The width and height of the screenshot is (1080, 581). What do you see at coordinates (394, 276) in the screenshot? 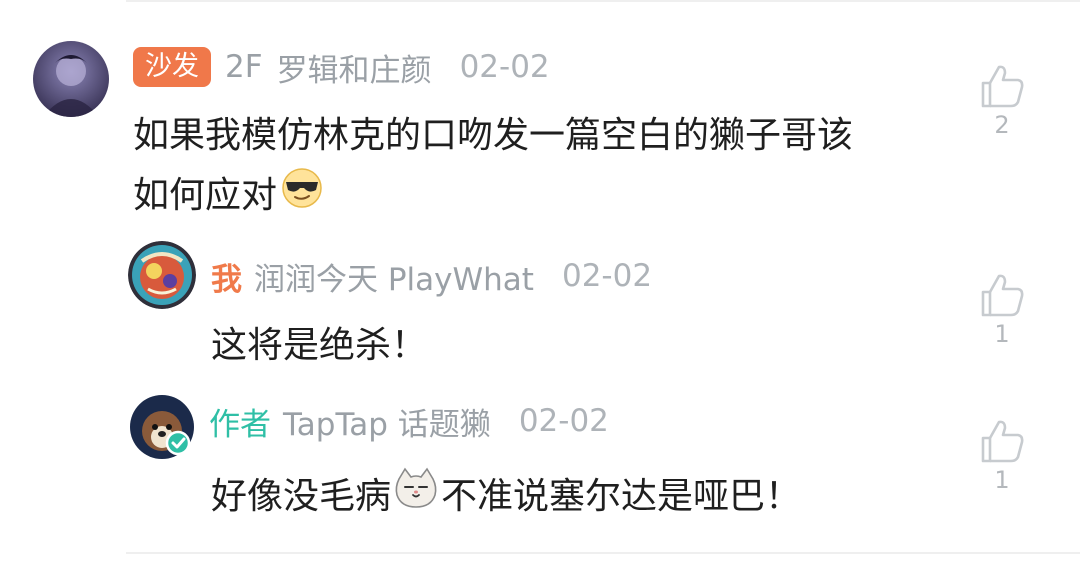
I see `reply-username: 润润今天 PlayWhat` at bounding box center [394, 276].